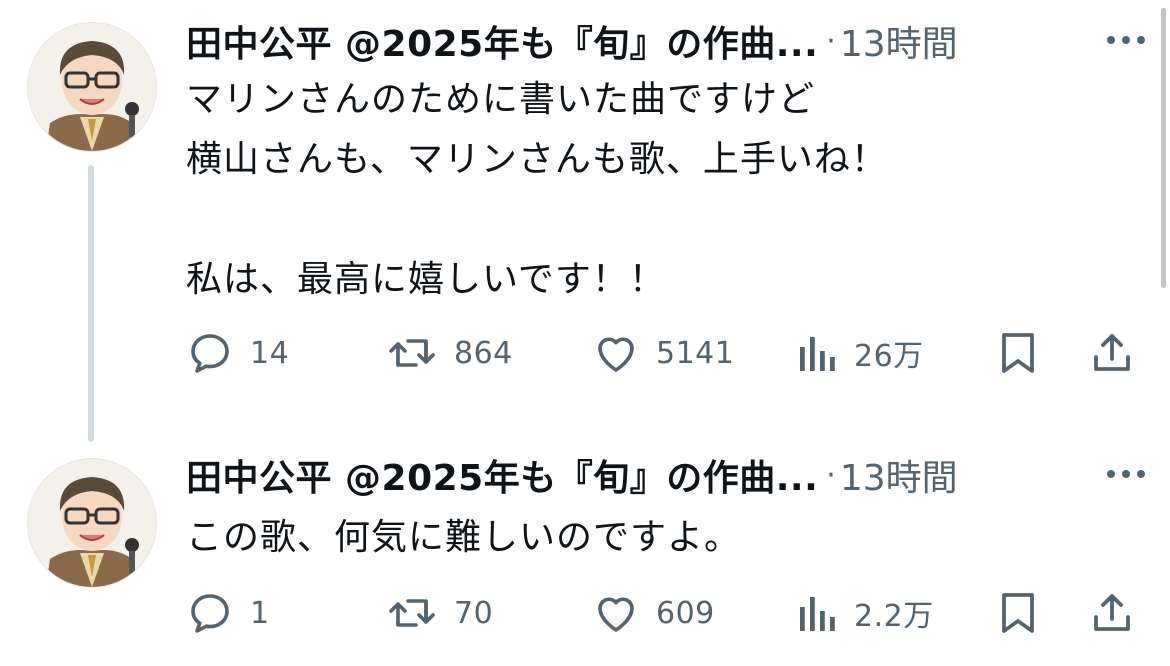  What do you see at coordinates (501, 99) in the screenshot?
I see `tweet-text-line: マリンさんのために書いた曲ですけど` at bounding box center [501, 99].